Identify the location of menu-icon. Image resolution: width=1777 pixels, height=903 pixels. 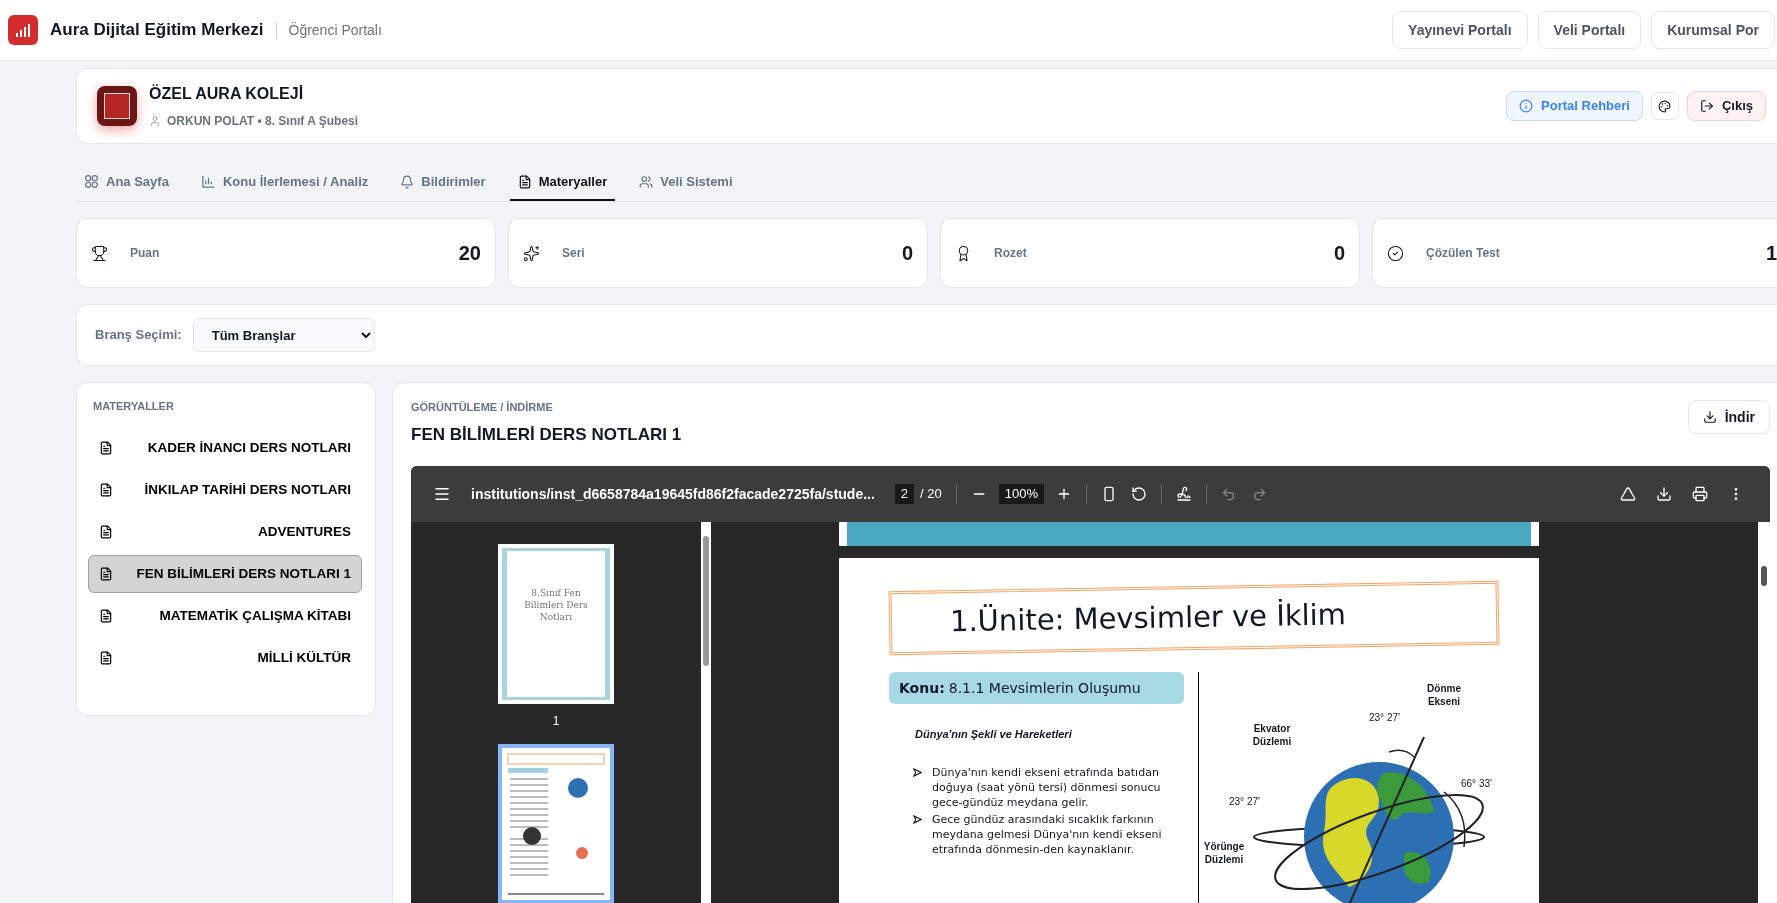
(442, 494).